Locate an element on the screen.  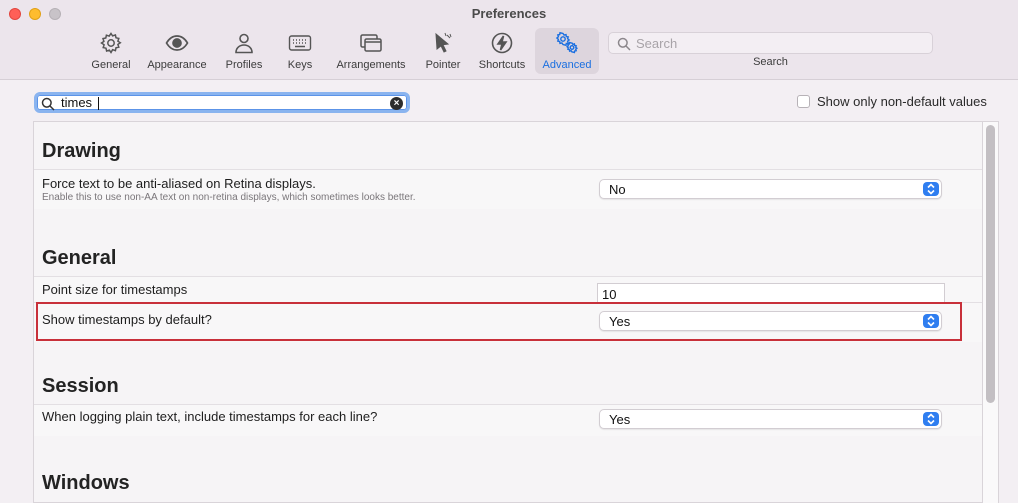
gear-icon is located at coordinates (111, 43).